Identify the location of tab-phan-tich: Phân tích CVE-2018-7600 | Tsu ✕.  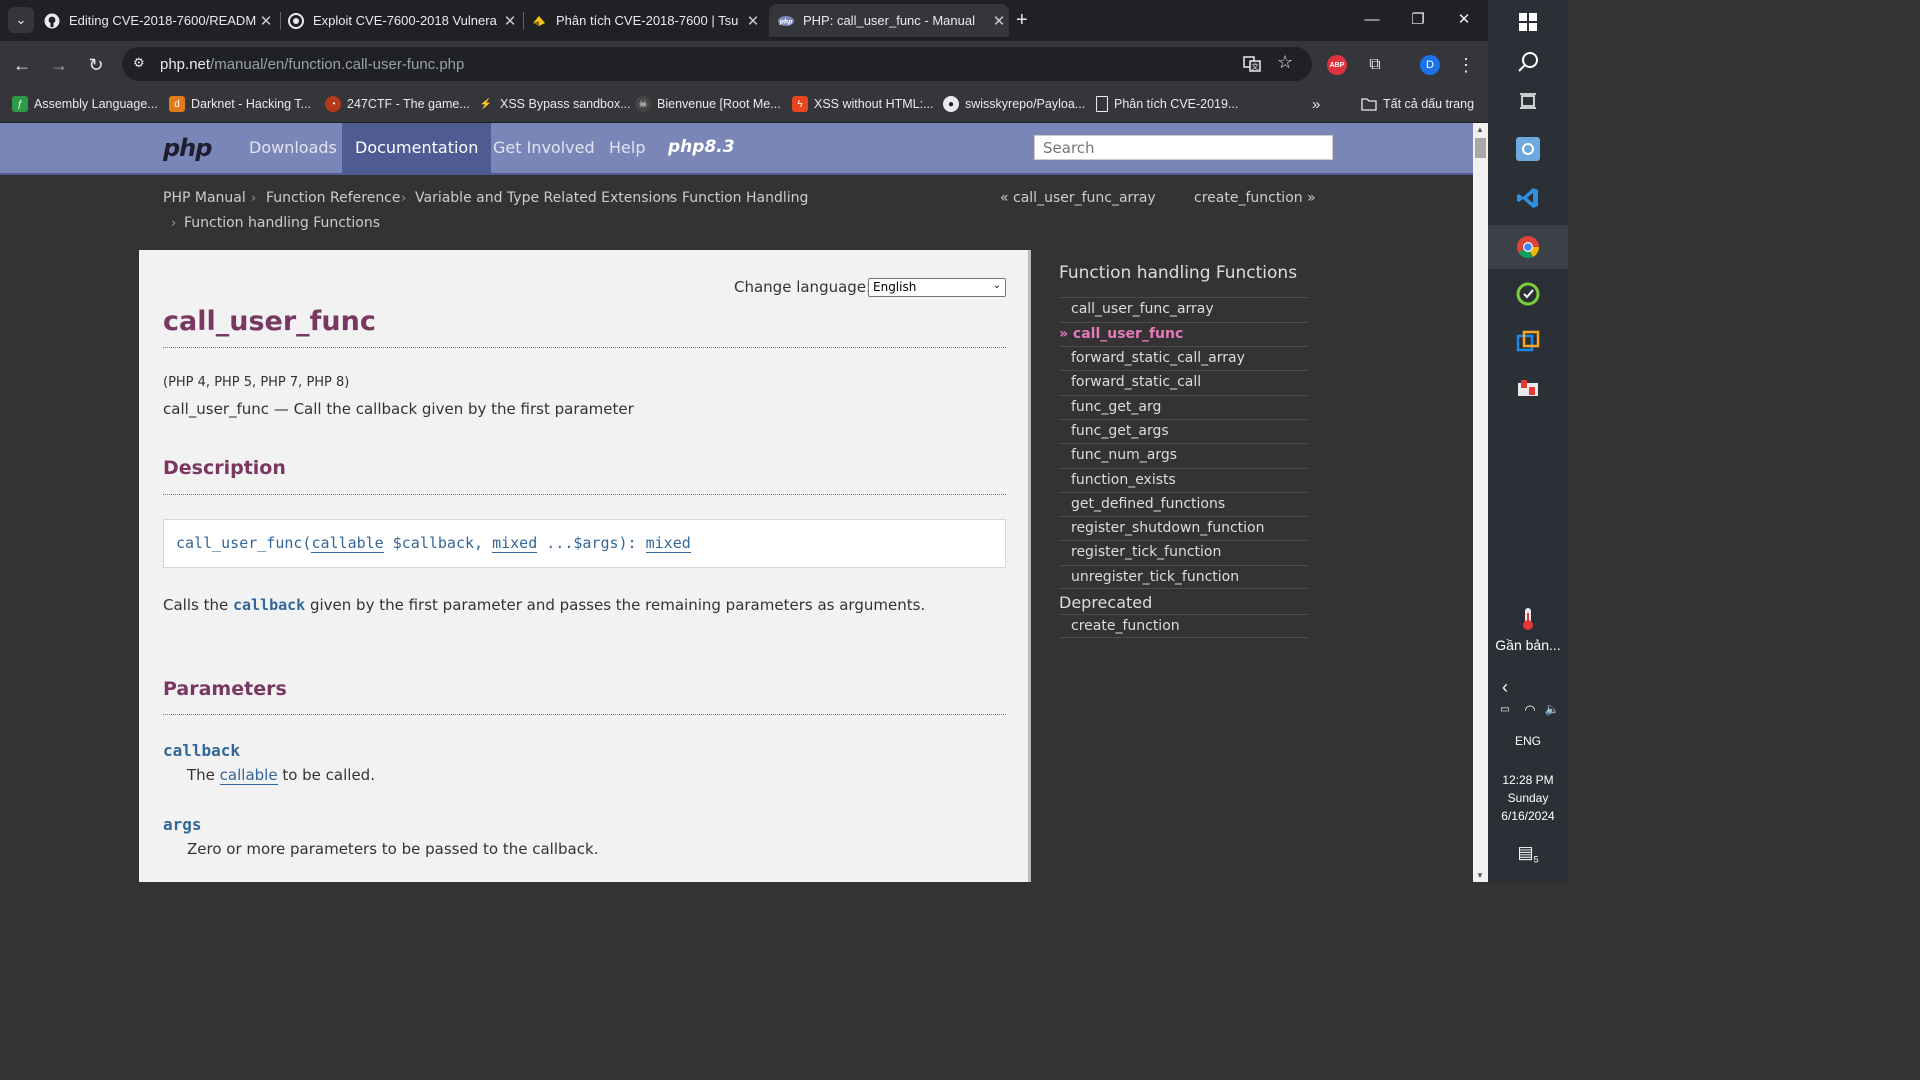
(647, 20).